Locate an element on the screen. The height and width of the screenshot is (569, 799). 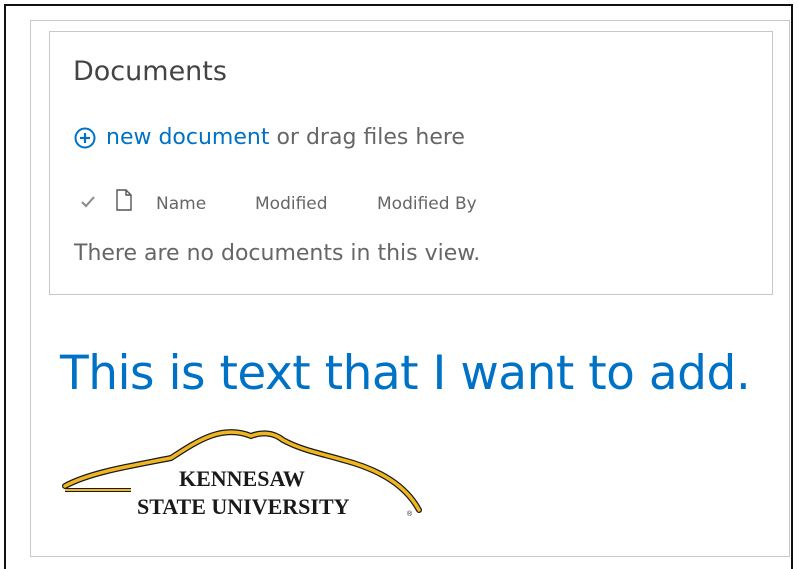
new-document-link: new document is located at coordinates (187, 137).